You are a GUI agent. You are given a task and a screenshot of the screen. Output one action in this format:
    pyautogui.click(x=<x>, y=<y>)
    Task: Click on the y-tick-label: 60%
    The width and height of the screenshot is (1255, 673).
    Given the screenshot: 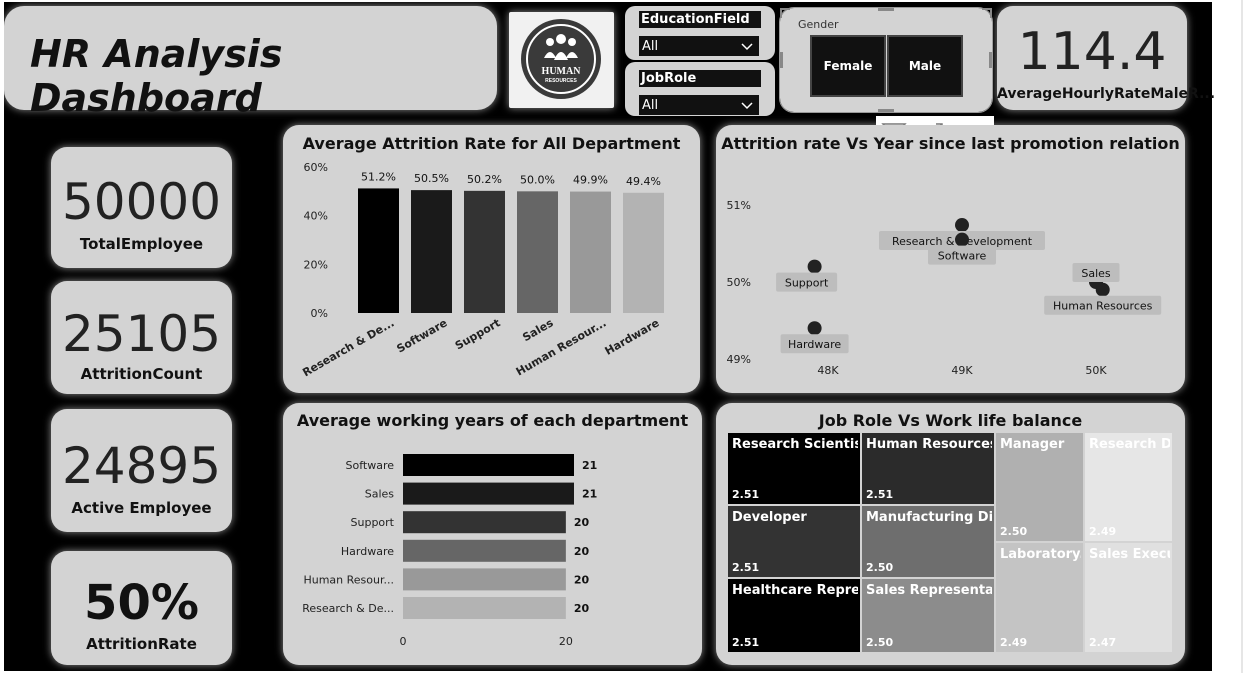 What is the action you would take?
    pyautogui.click(x=316, y=167)
    